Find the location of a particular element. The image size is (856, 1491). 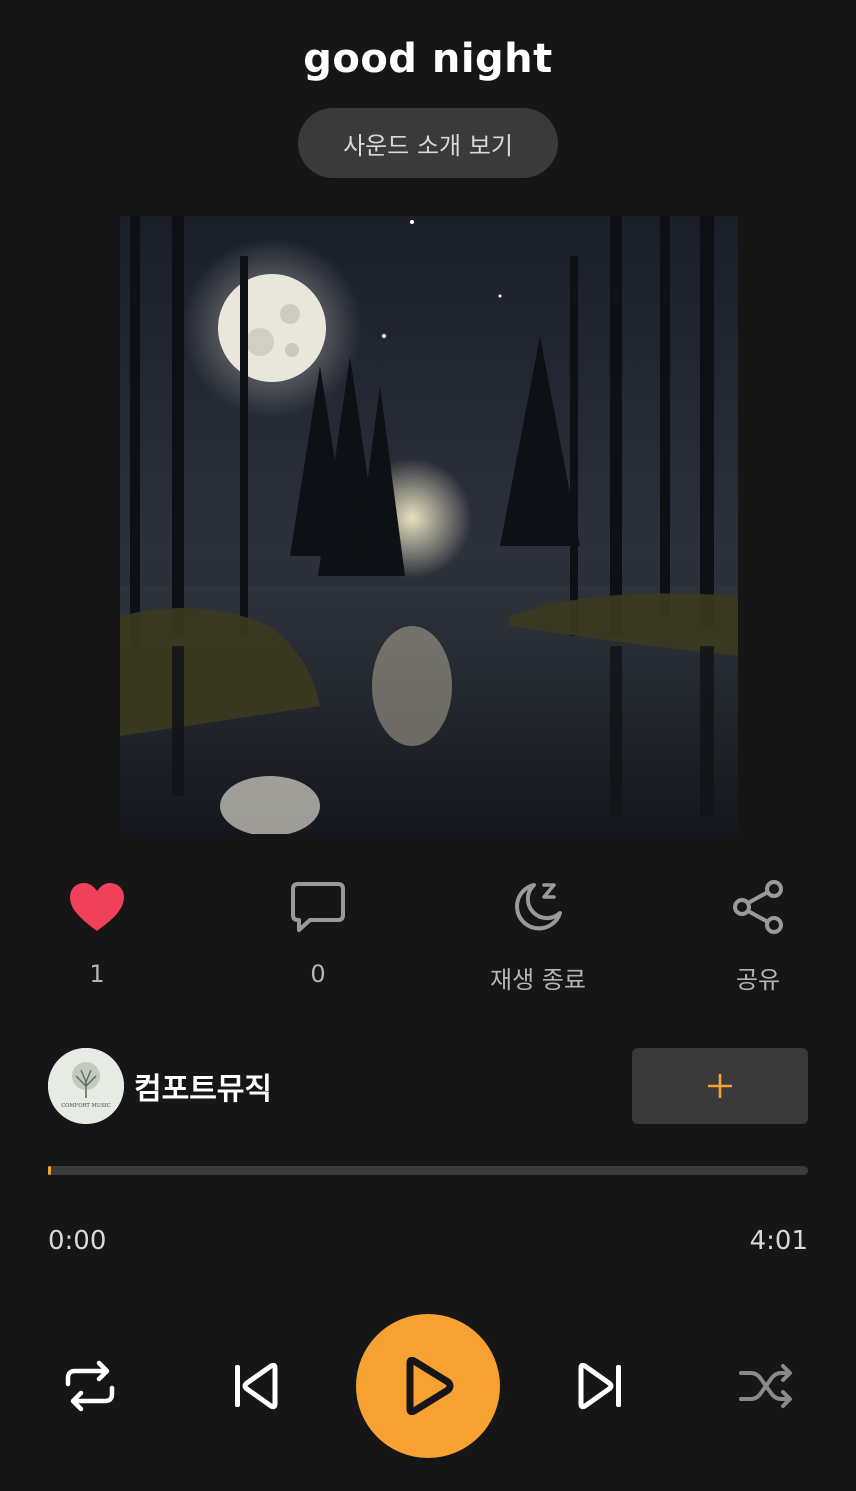

shuffle-icon is located at coordinates (765, 1386).